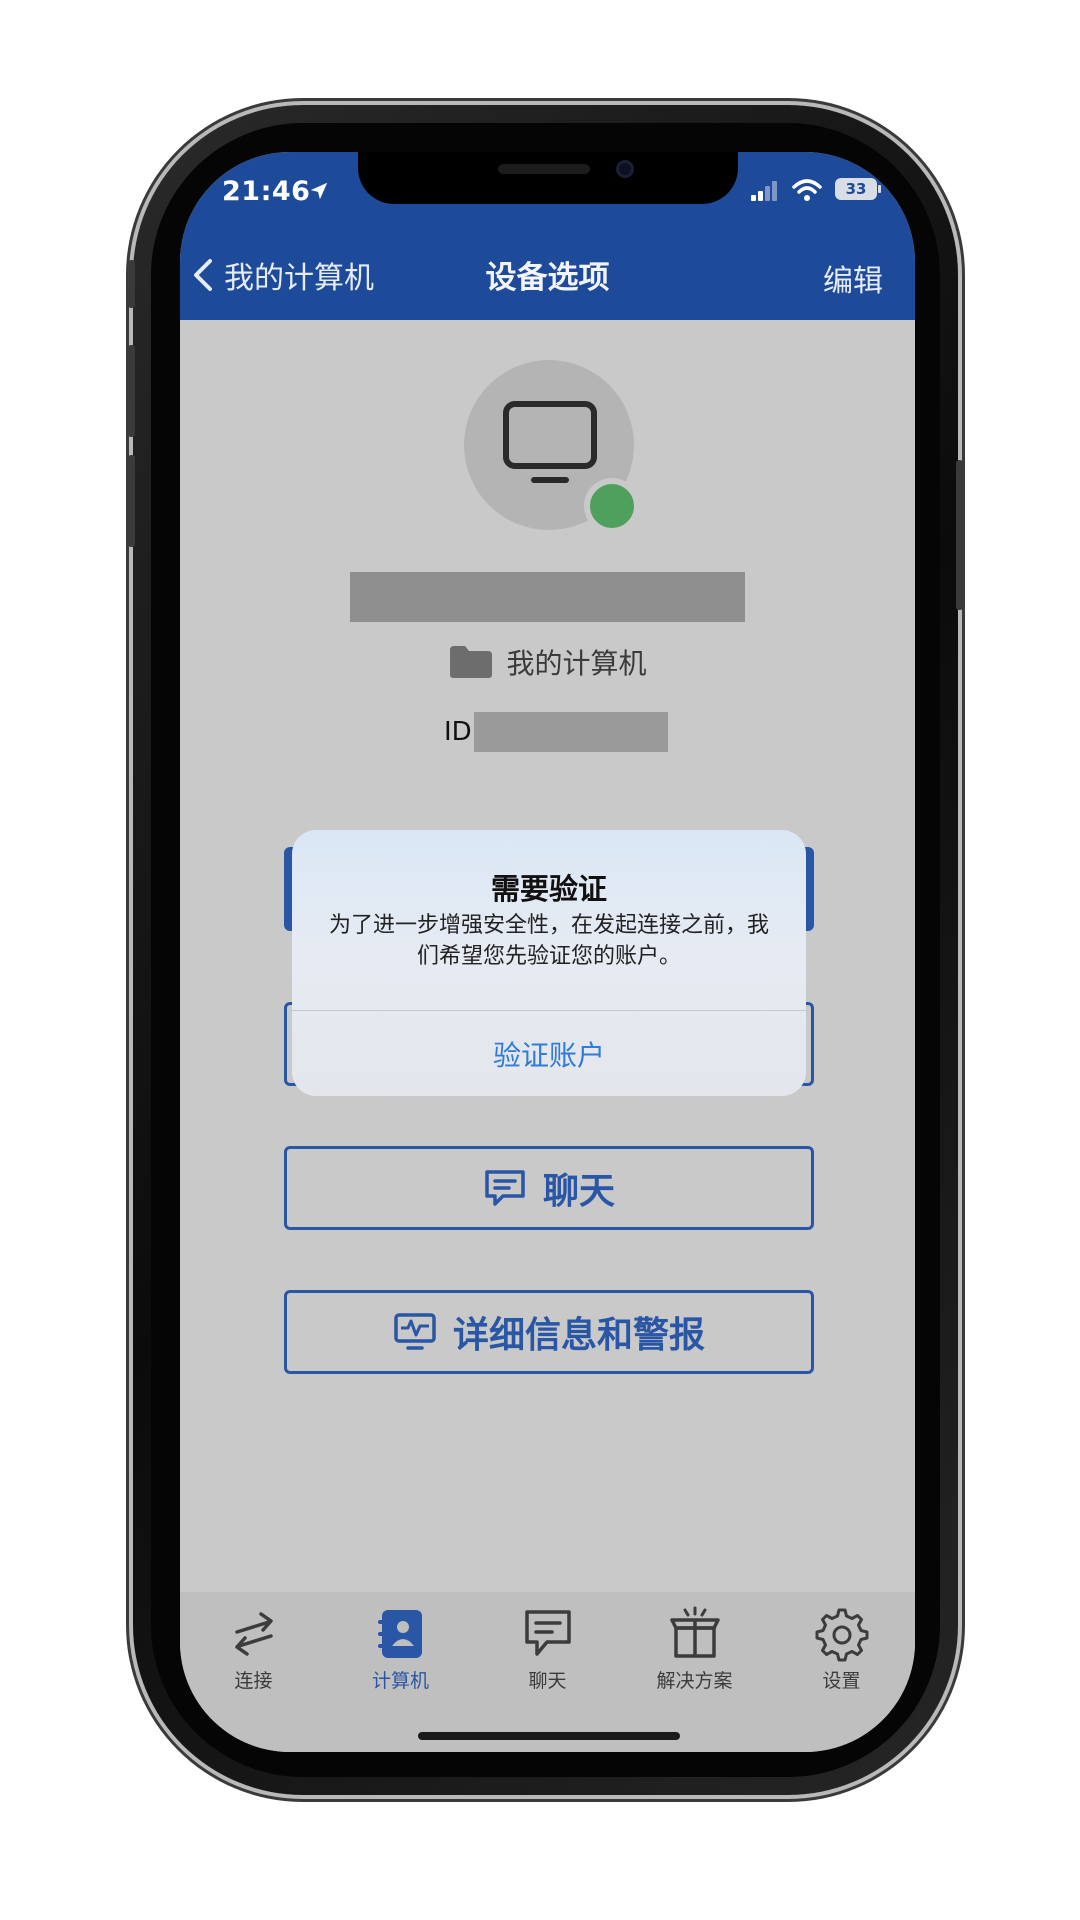 This screenshot has width=1080, height=1920. What do you see at coordinates (131, 284) in the screenshot?
I see `side-button-mute` at bounding box center [131, 284].